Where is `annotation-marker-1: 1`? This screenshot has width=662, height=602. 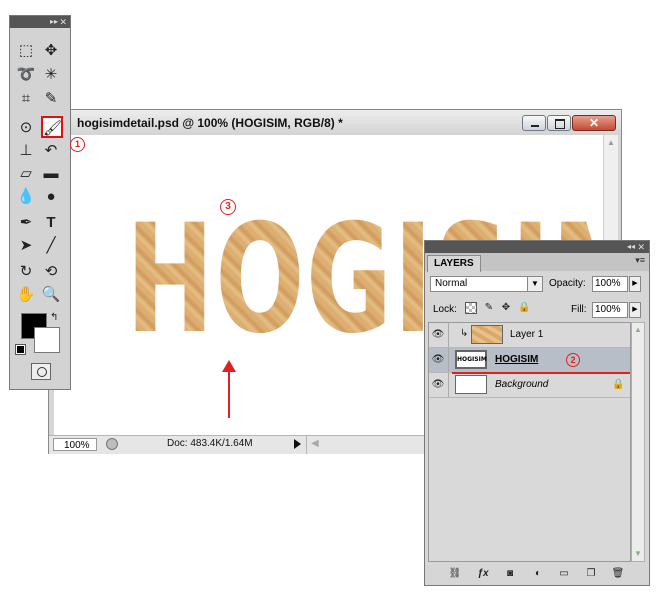 annotation-marker-1: 1 is located at coordinates (77, 144).